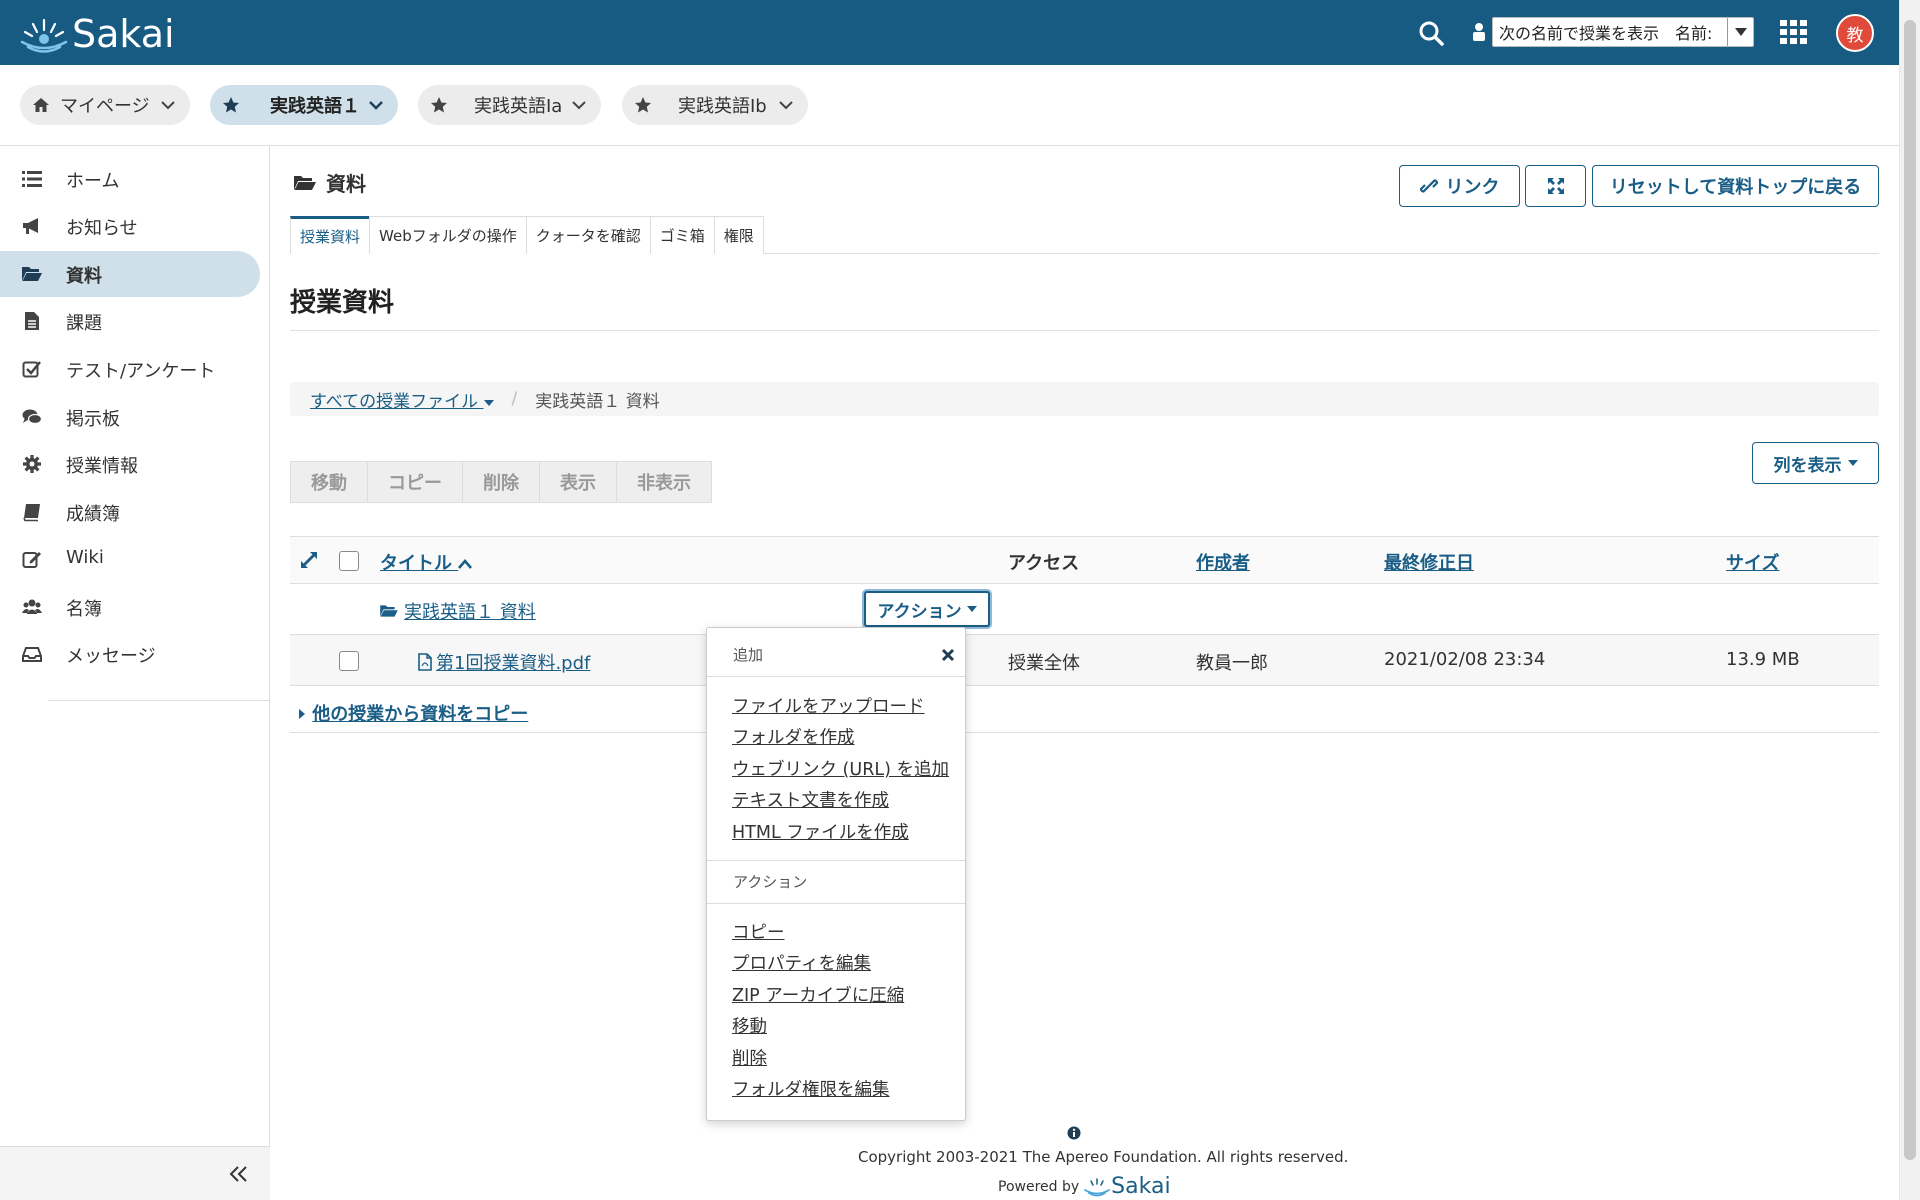 This screenshot has width=1920, height=1200. I want to click on page-scrollbar, so click(1909, 600).